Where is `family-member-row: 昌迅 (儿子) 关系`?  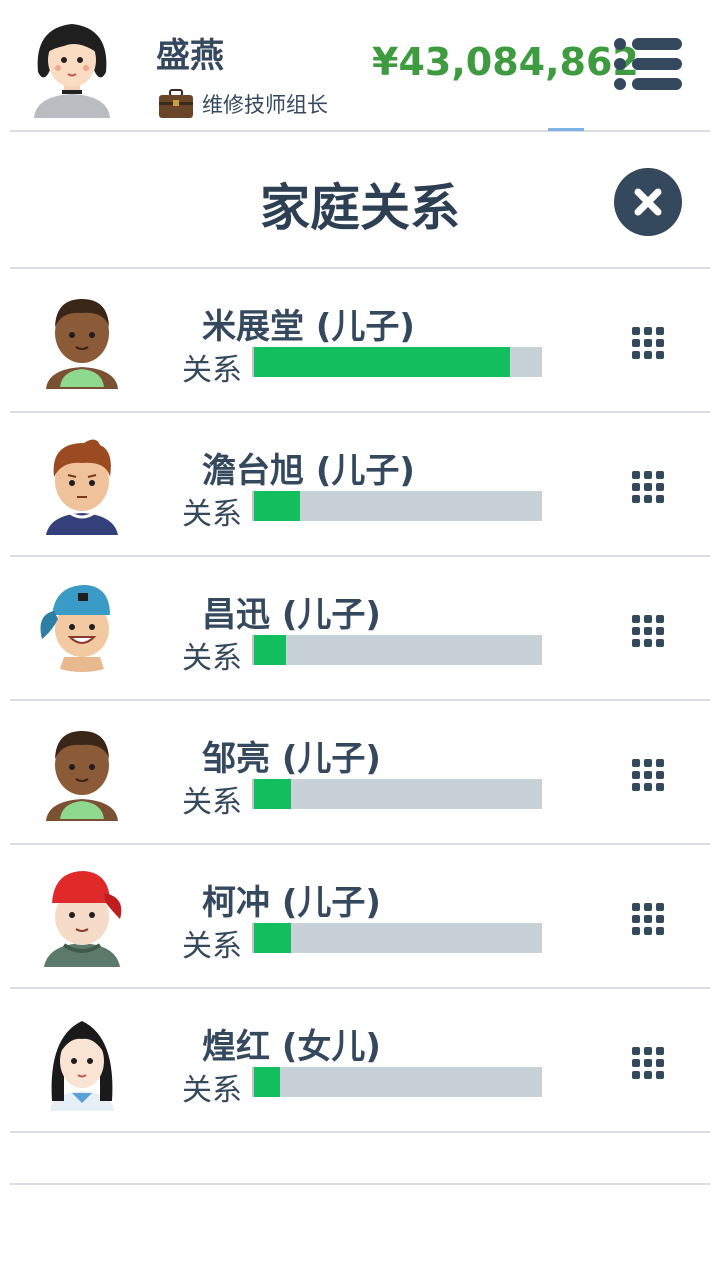 family-member-row: 昌迅 (儿子) 关系 is located at coordinates (360, 629).